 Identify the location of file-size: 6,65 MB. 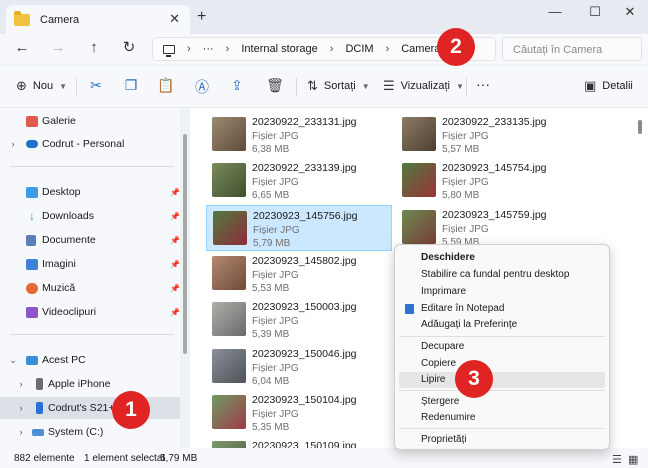
(271, 195).